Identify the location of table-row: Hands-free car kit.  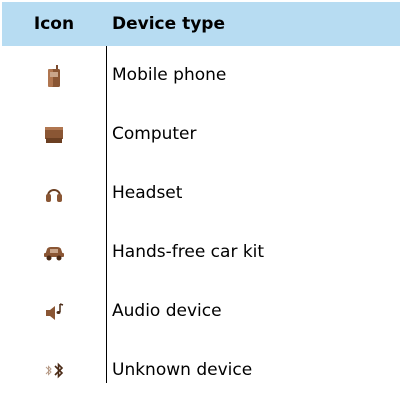
(201, 252).